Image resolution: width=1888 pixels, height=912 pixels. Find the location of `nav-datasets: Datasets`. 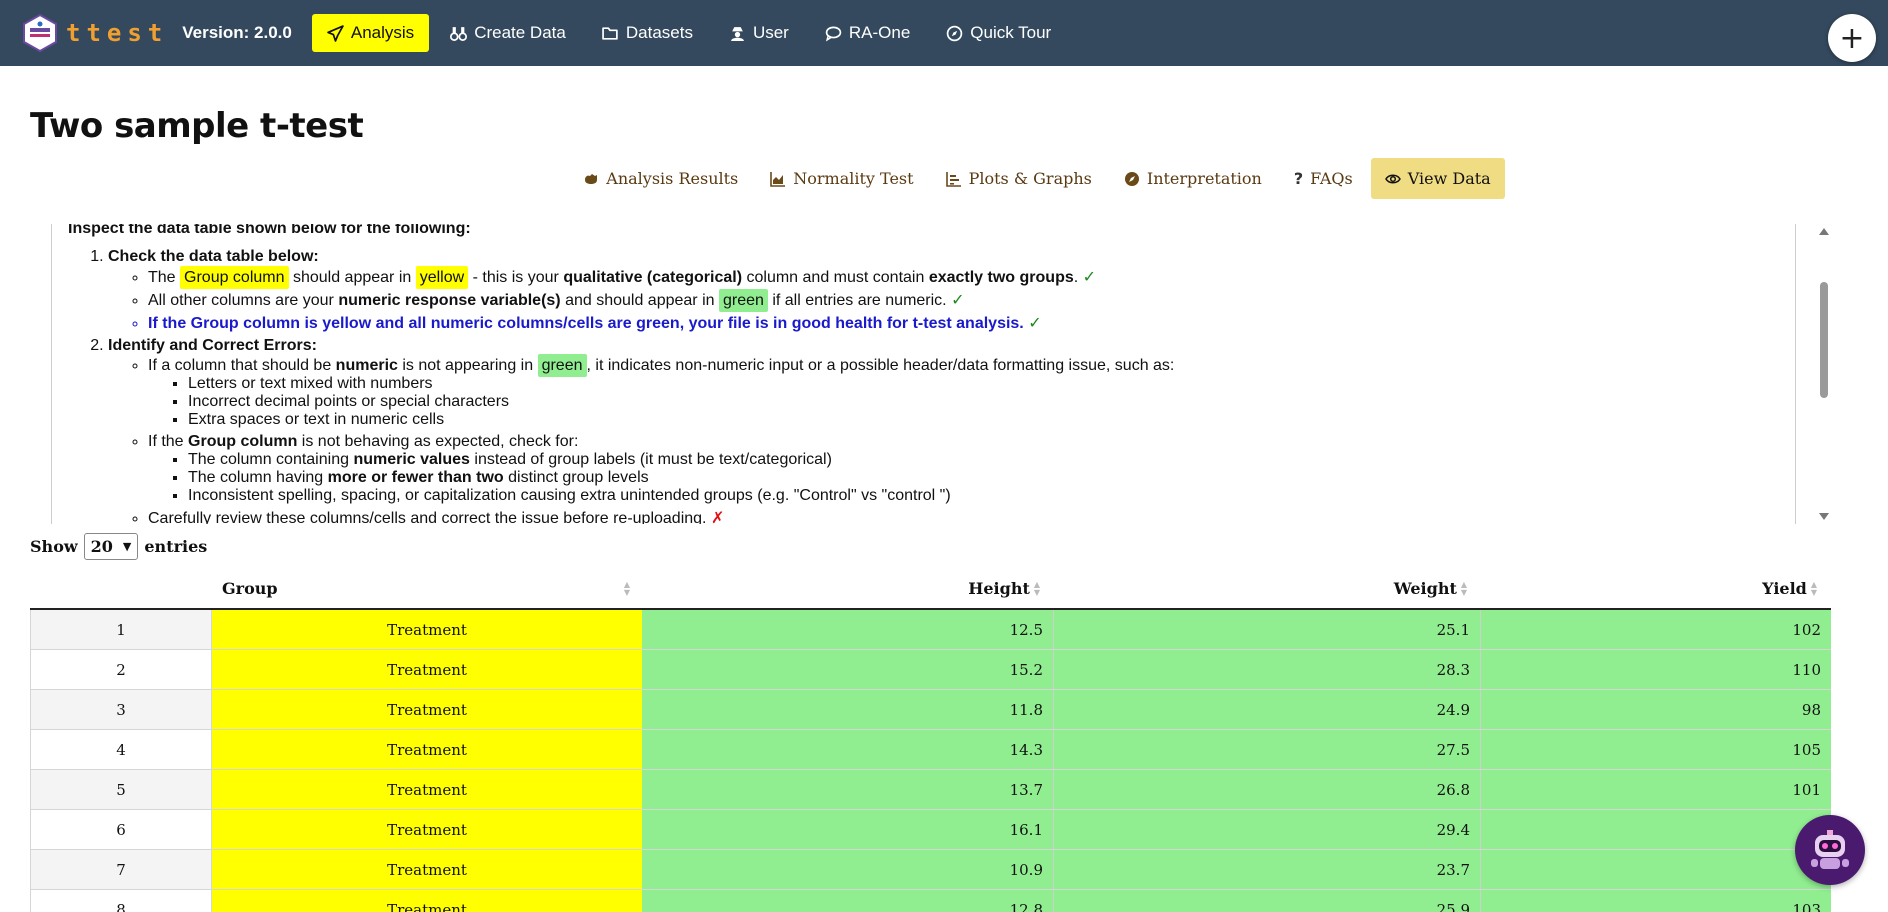

nav-datasets: Datasets is located at coordinates (647, 33).